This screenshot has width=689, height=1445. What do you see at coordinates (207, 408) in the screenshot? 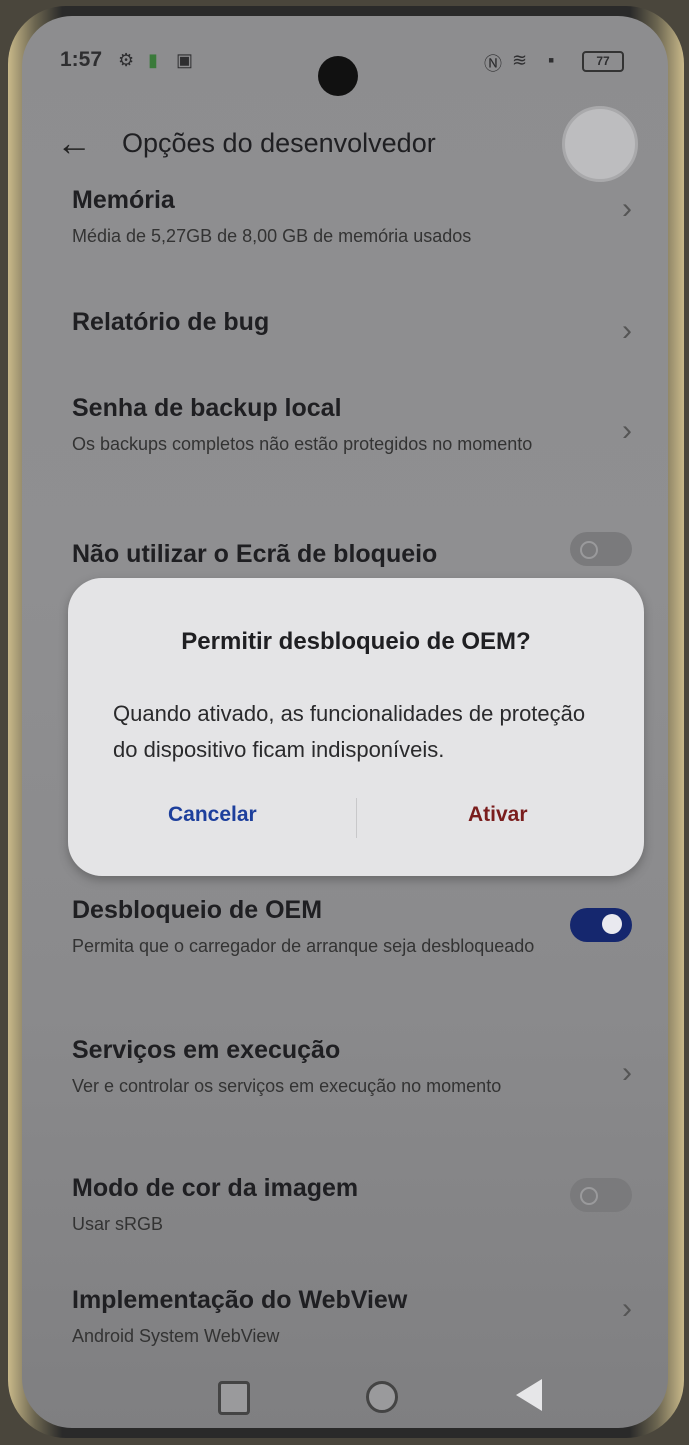
I see `setting-title: Senha de backup local` at bounding box center [207, 408].